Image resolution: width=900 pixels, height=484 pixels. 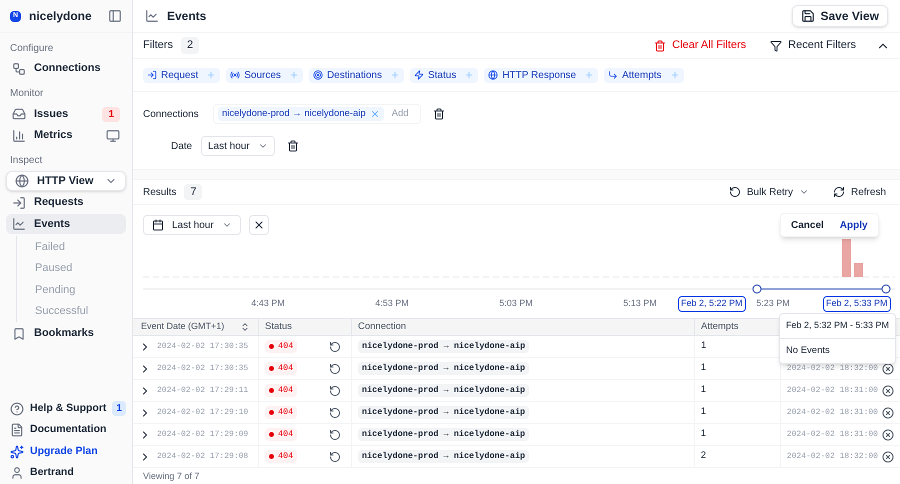 I want to click on sidebar-item: Documentation, so click(x=66, y=430).